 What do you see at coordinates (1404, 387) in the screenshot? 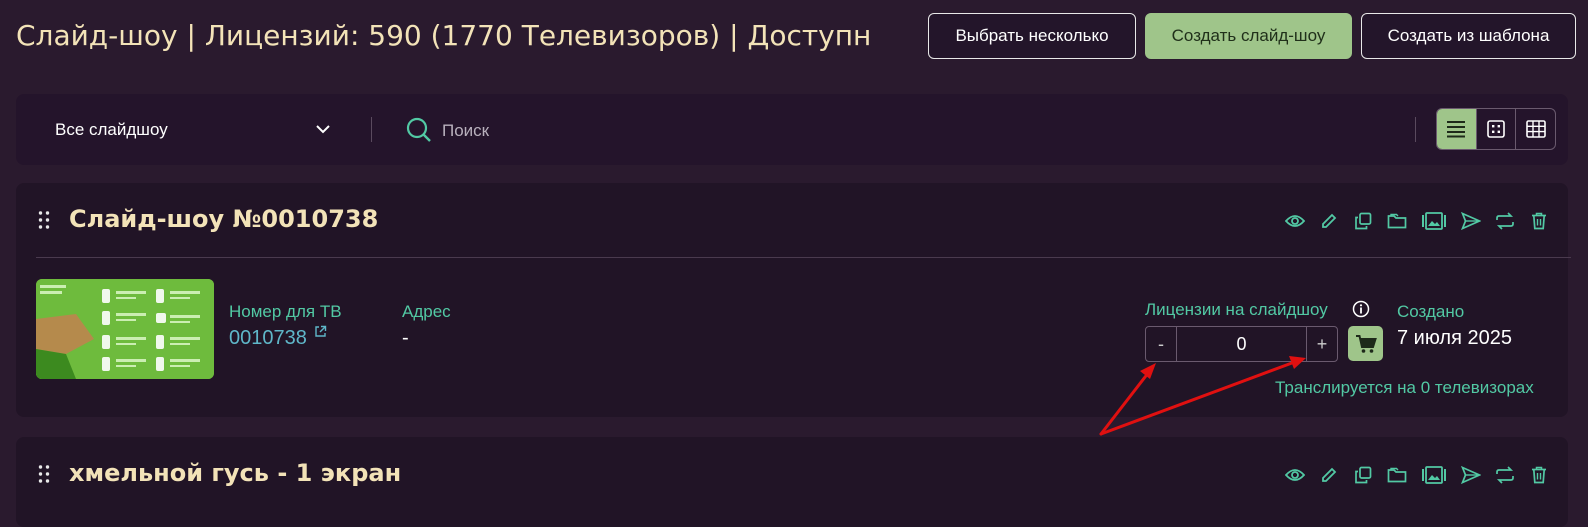
I see `broadcast-status: Транслируется на 0 телевизорах` at bounding box center [1404, 387].